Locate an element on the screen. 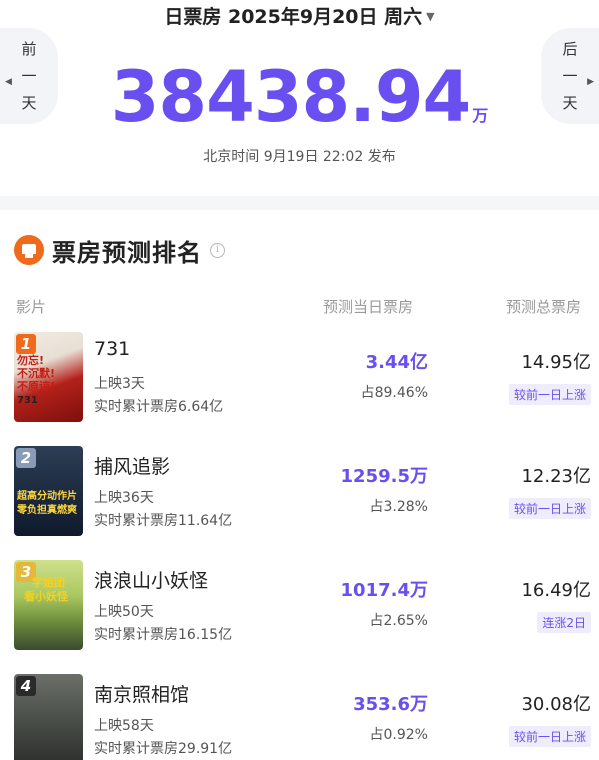 Image resolution: width=599 pixels, height=760 pixels. poster-tagline: 勿忘! is located at coordinates (31, 360).